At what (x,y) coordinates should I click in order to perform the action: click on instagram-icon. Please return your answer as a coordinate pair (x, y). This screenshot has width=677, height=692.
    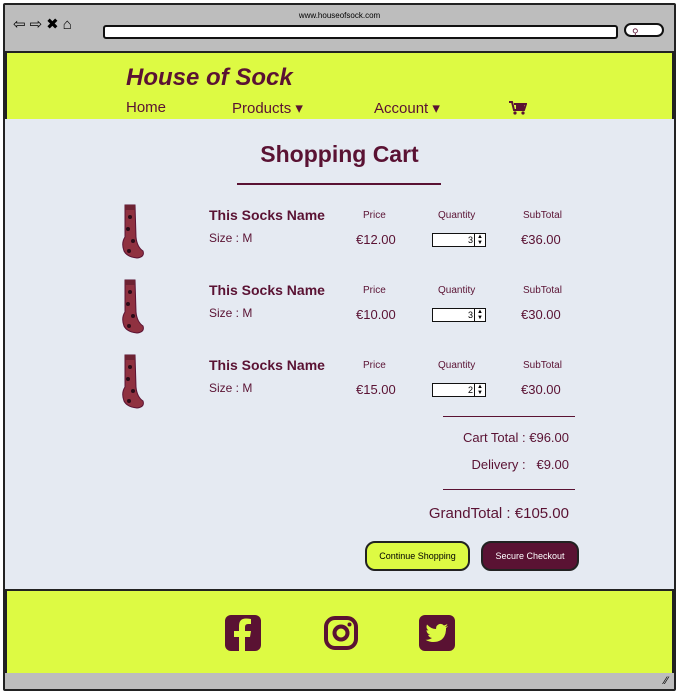
    Looking at the image, I should click on (341, 633).